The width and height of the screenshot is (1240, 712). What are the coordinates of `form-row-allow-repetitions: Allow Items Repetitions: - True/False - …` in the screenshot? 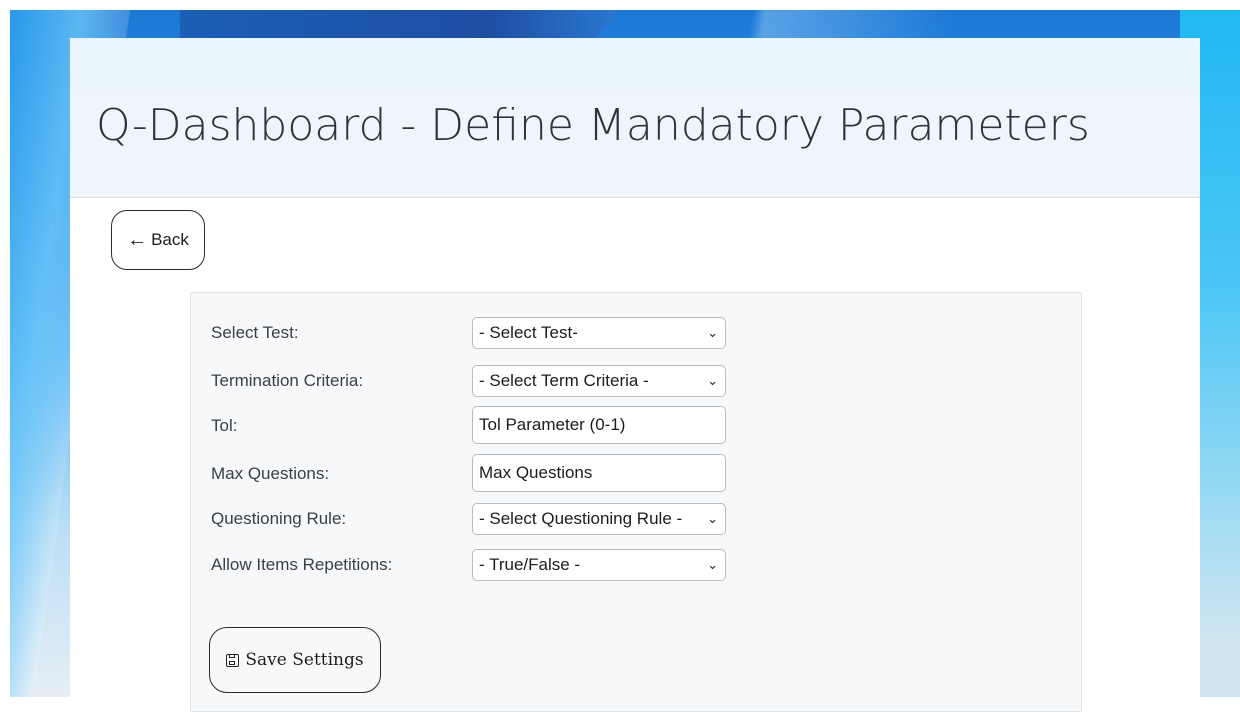 It's located at (481, 565).